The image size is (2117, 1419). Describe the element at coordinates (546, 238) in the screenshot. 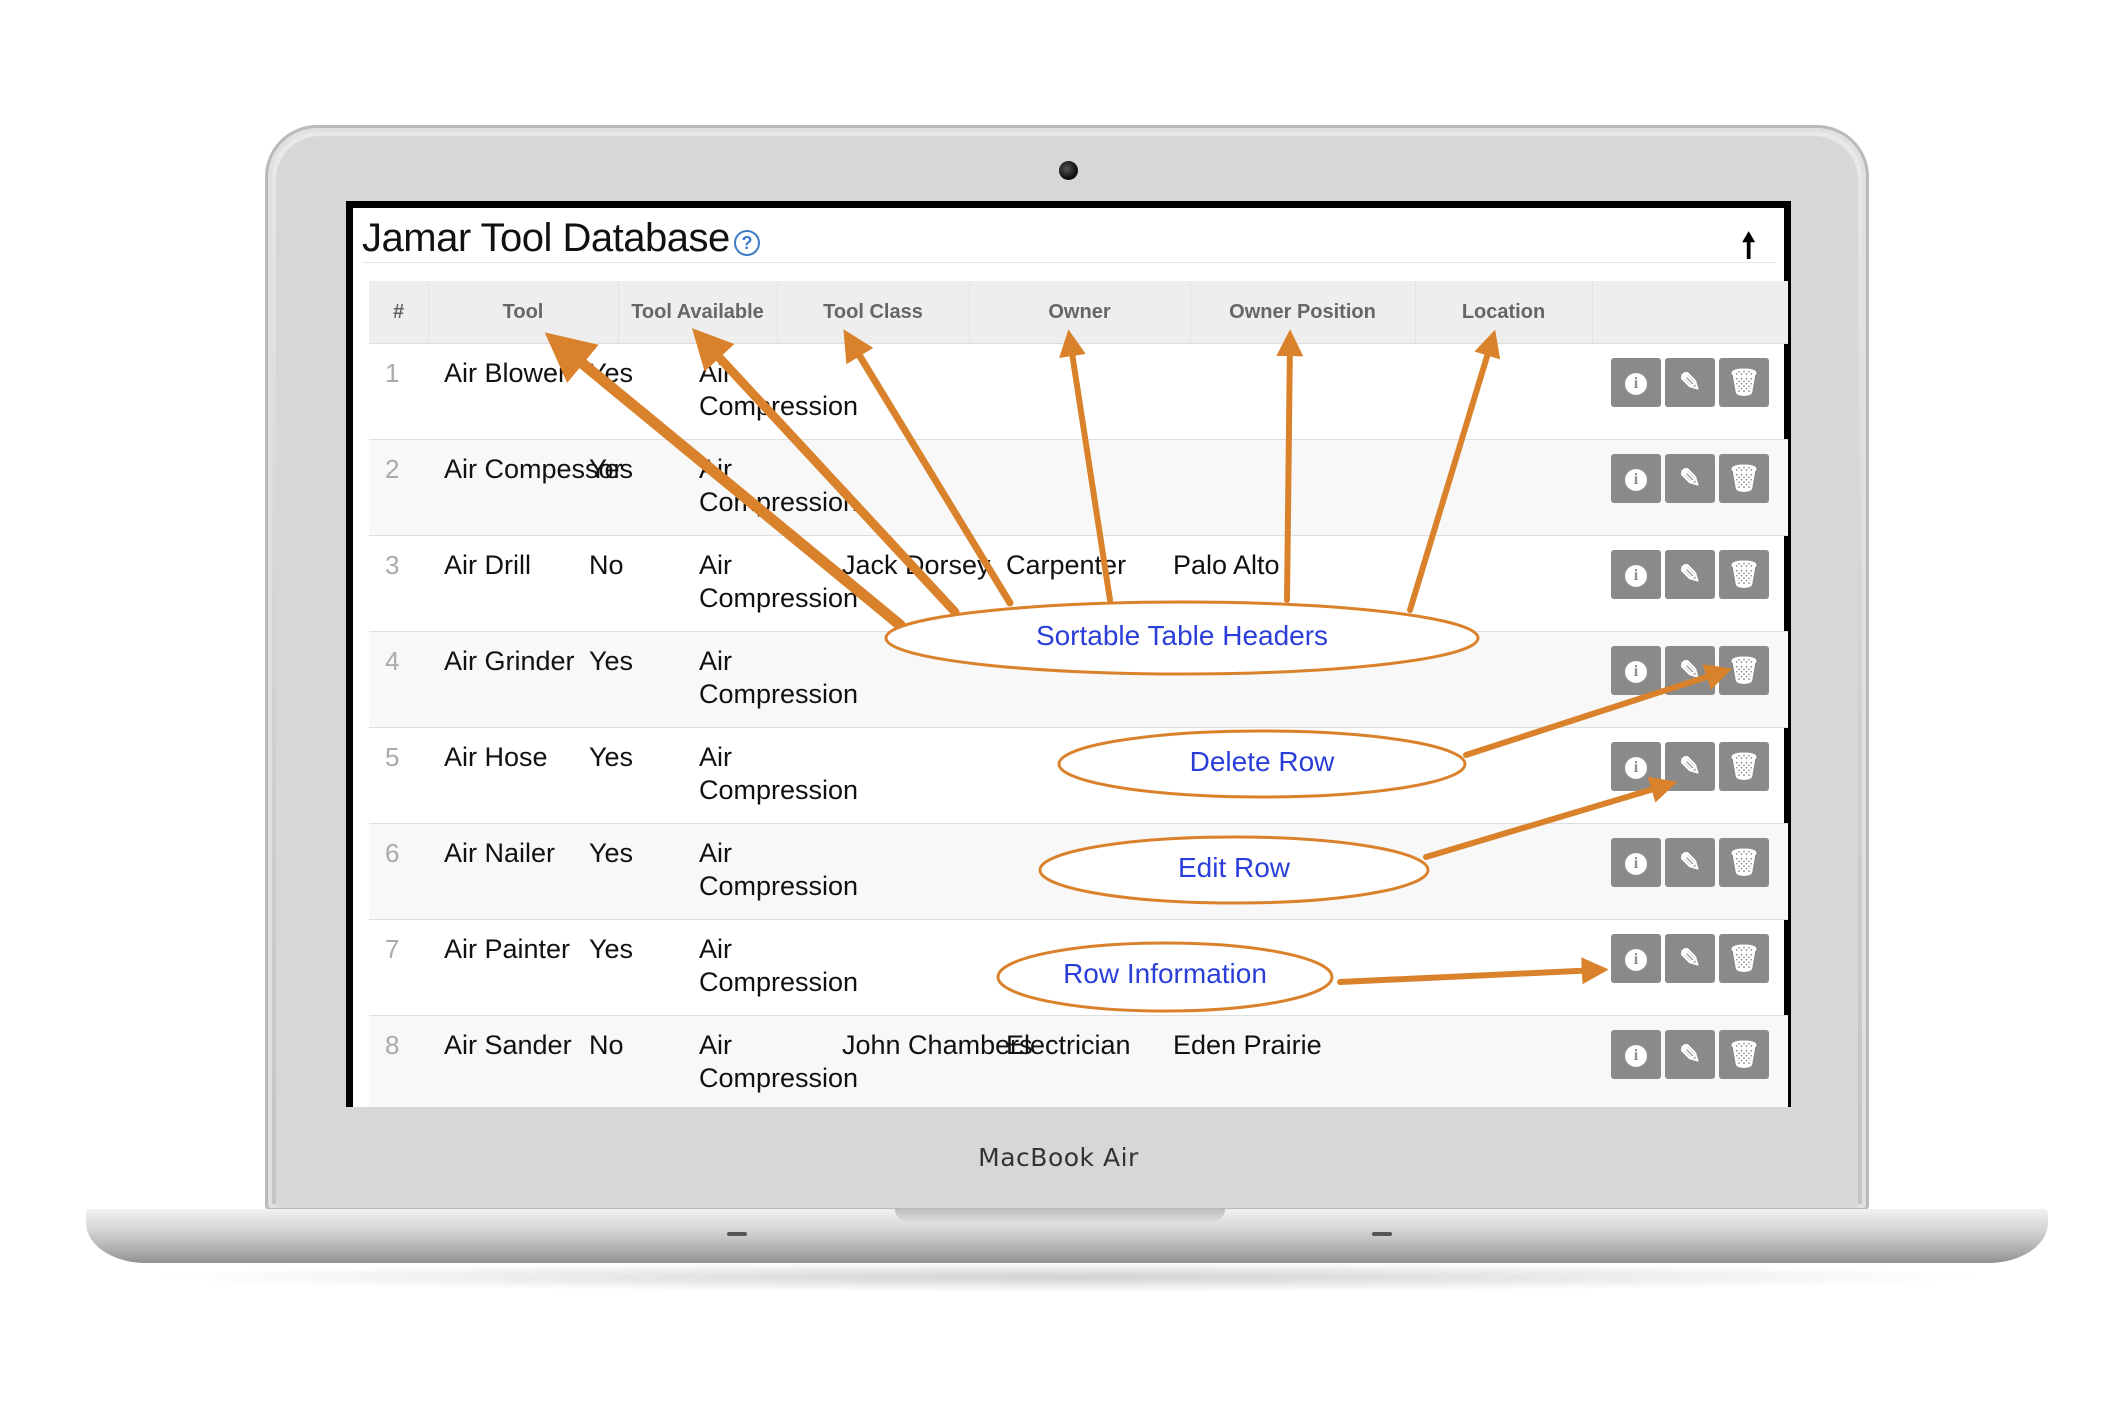

I see `page-title-text: Jamar Tool Database` at that location.